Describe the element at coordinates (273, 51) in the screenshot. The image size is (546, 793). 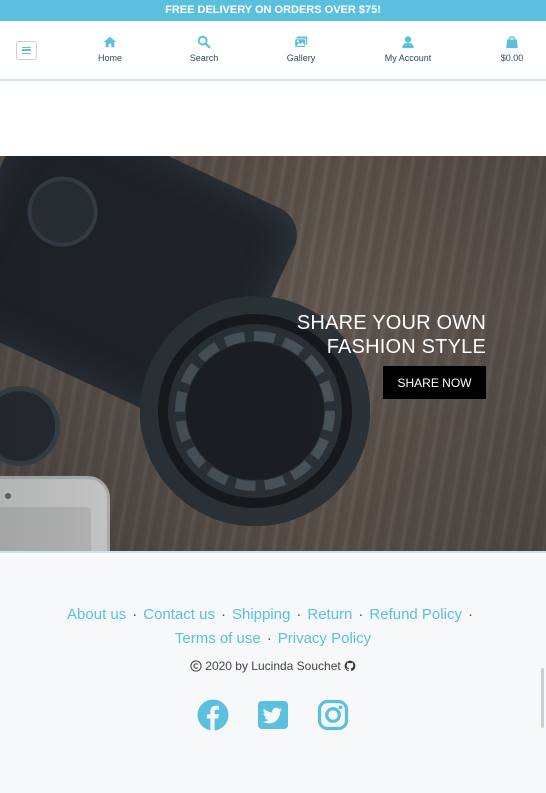
I see `top-navbar: Home Search Gallery My Account $0.00` at that location.